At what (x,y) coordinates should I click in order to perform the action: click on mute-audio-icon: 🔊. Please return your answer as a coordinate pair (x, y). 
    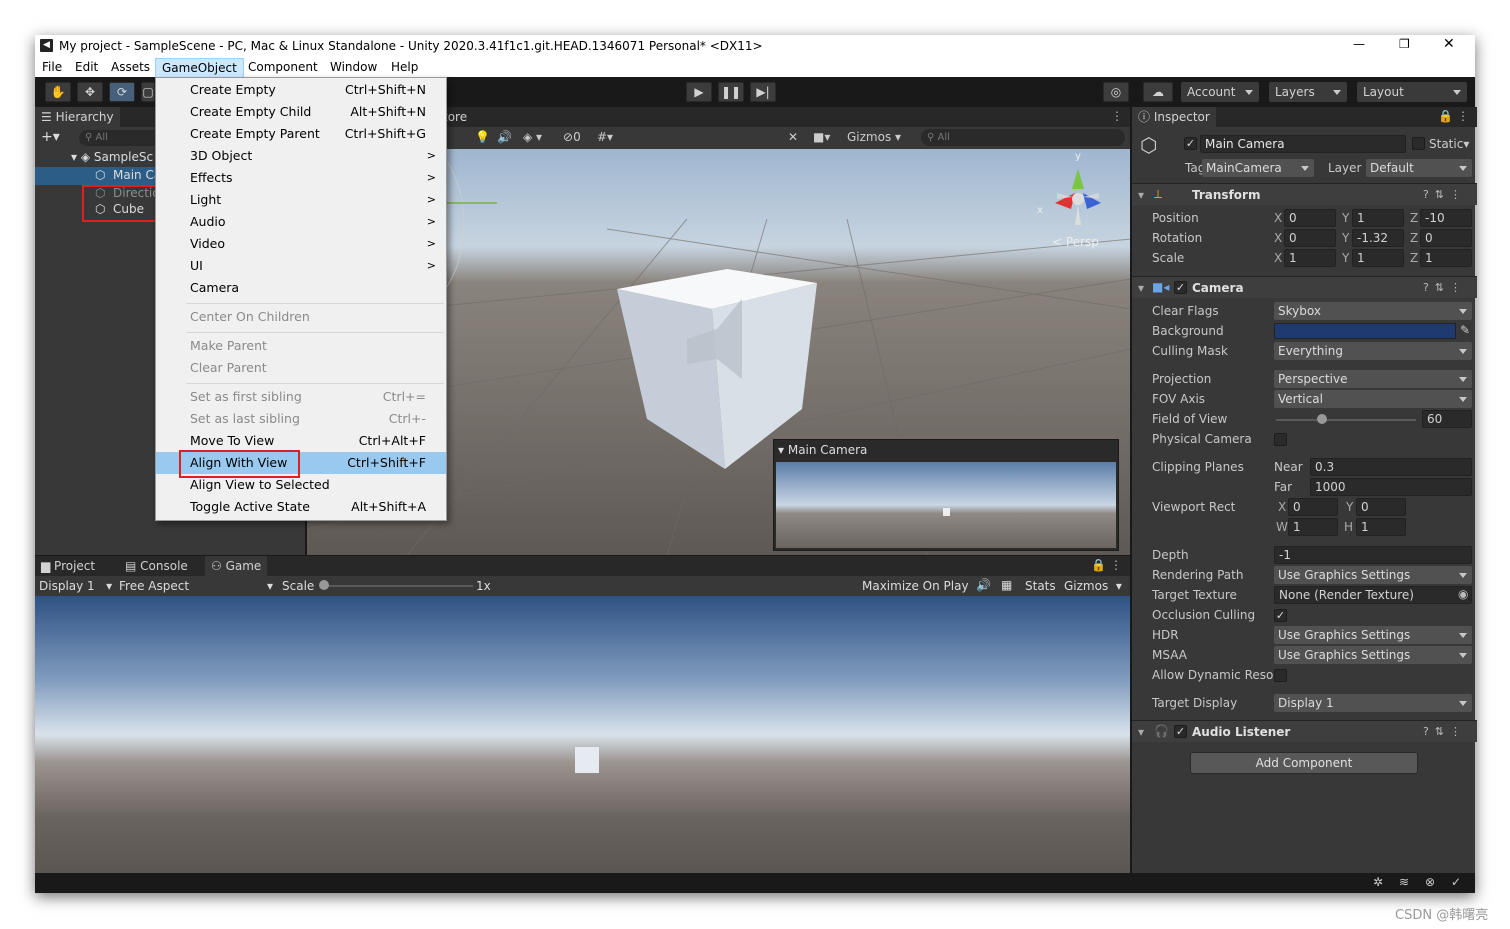
    Looking at the image, I should click on (983, 585).